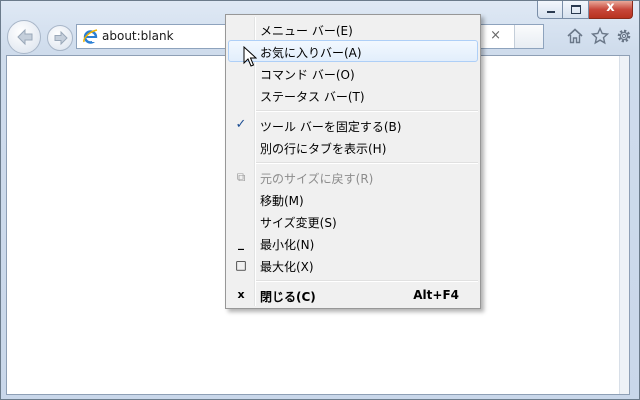 The width and height of the screenshot is (640, 400). I want to click on ie-logo-icon, so click(90, 36).